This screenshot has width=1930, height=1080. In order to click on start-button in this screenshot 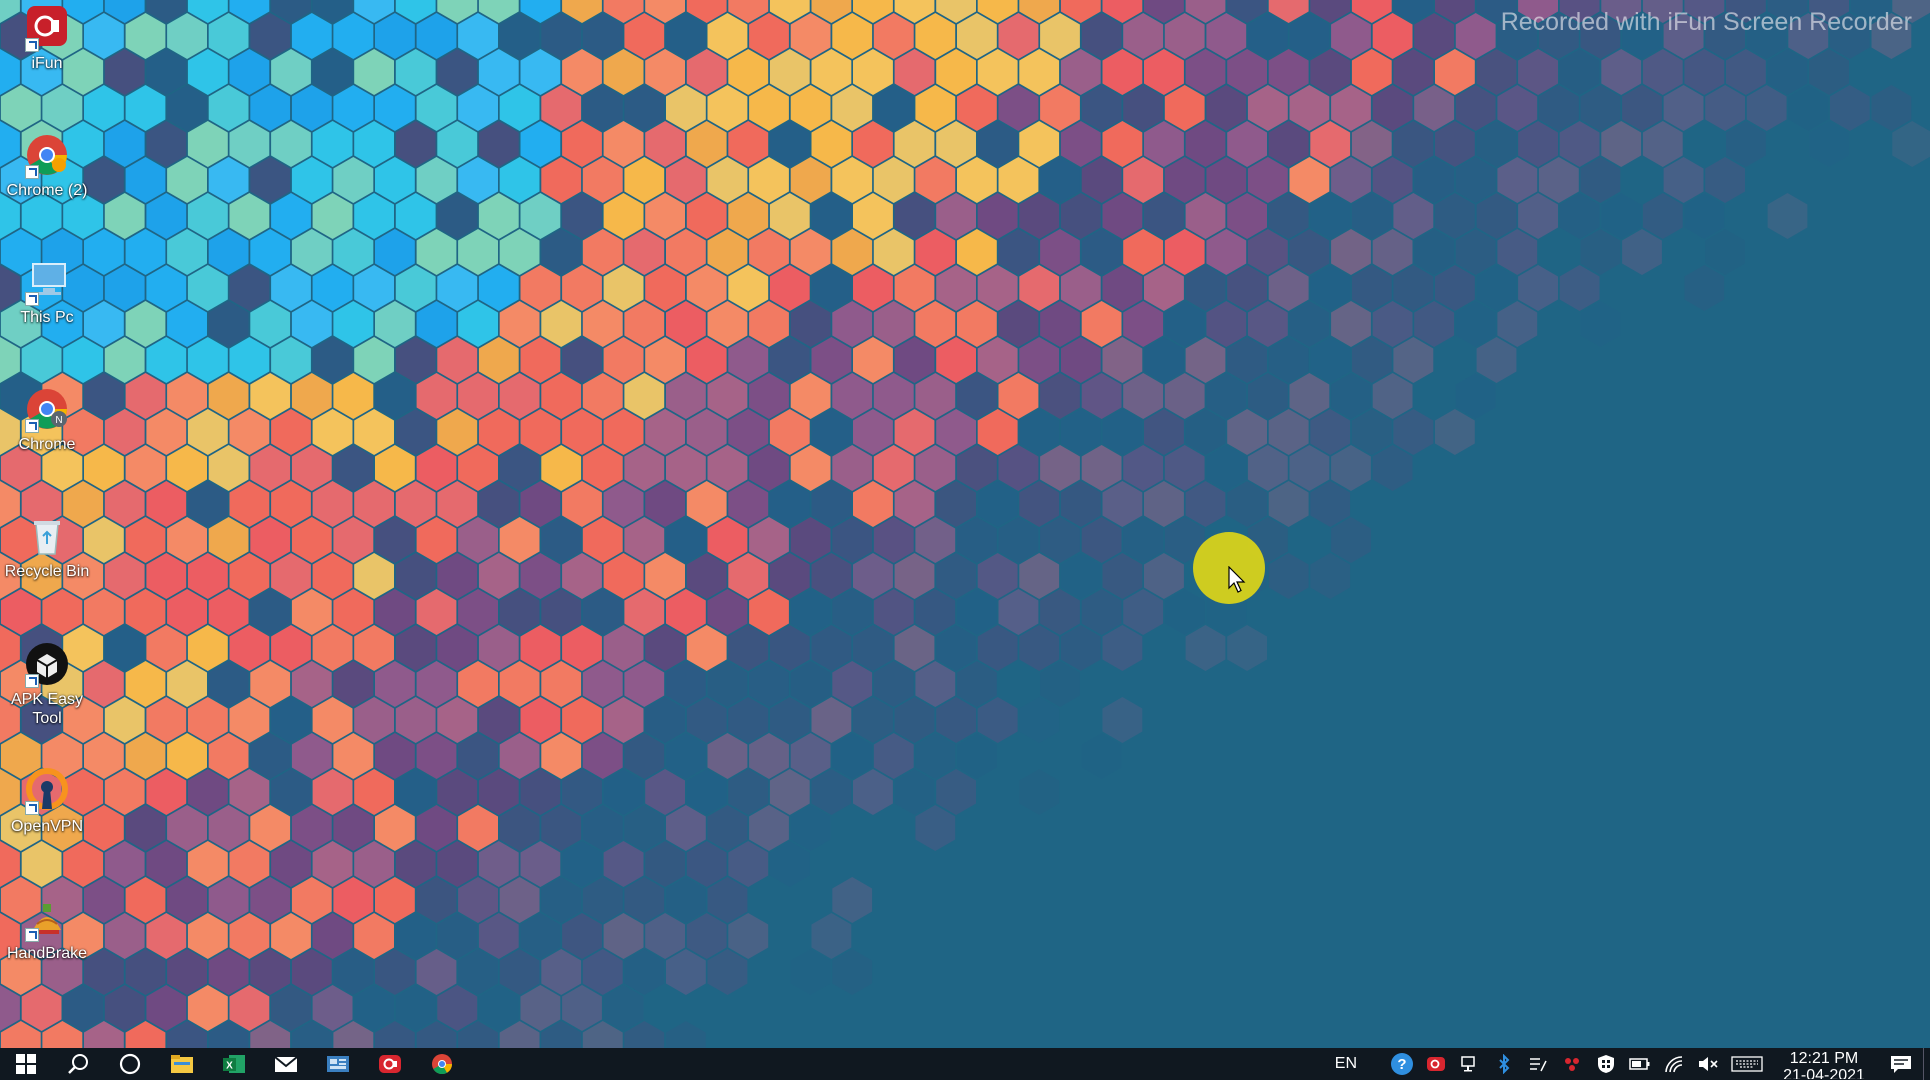, I will do `click(26, 1064)`.